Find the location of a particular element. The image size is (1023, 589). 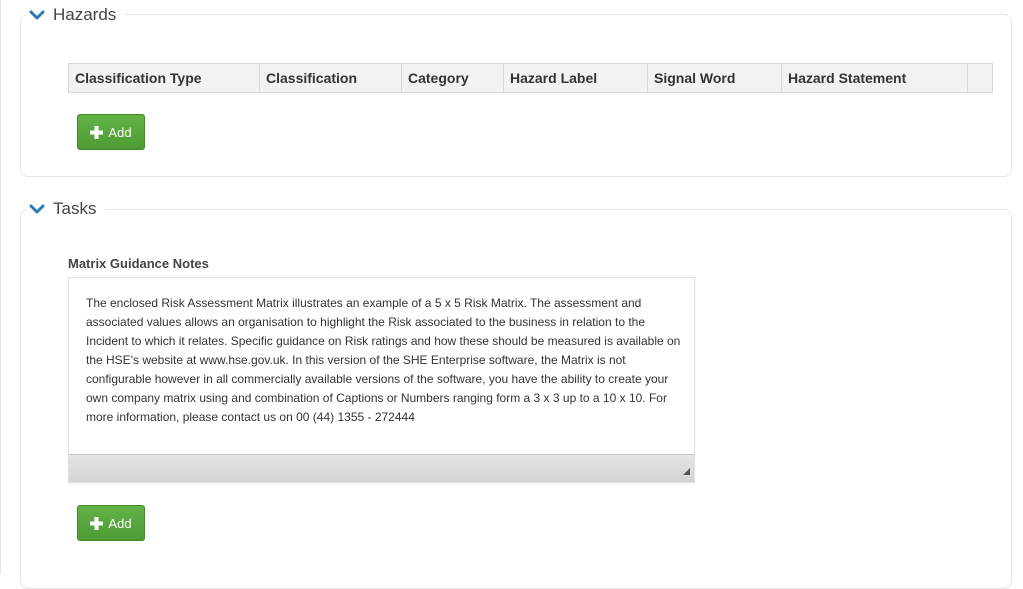

column-header-category: Category is located at coordinates (452, 78).